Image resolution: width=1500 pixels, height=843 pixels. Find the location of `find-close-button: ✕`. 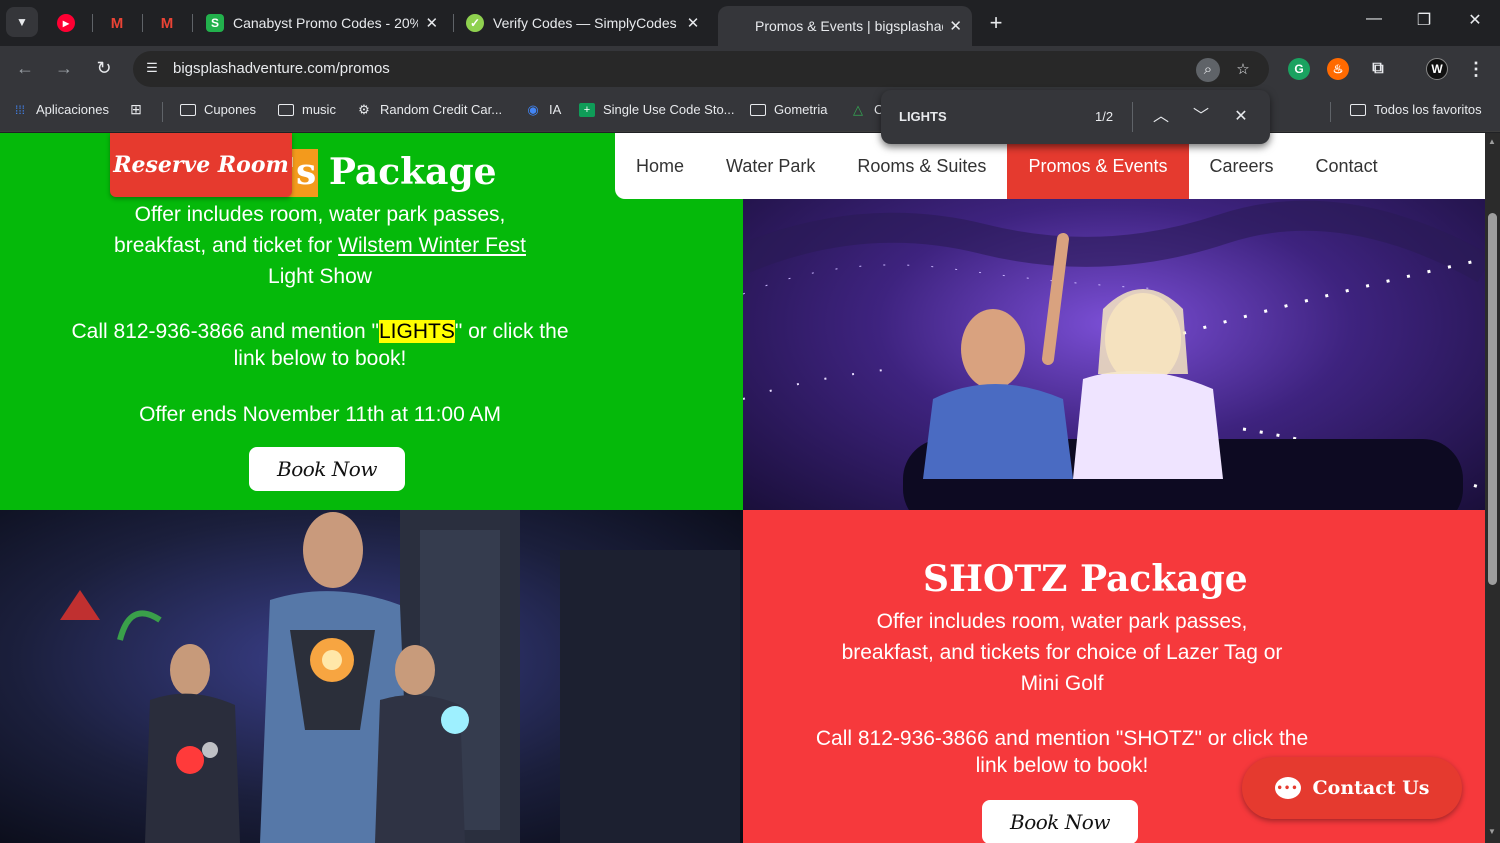

find-close-button: ✕ is located at coordinates (1241, 117).